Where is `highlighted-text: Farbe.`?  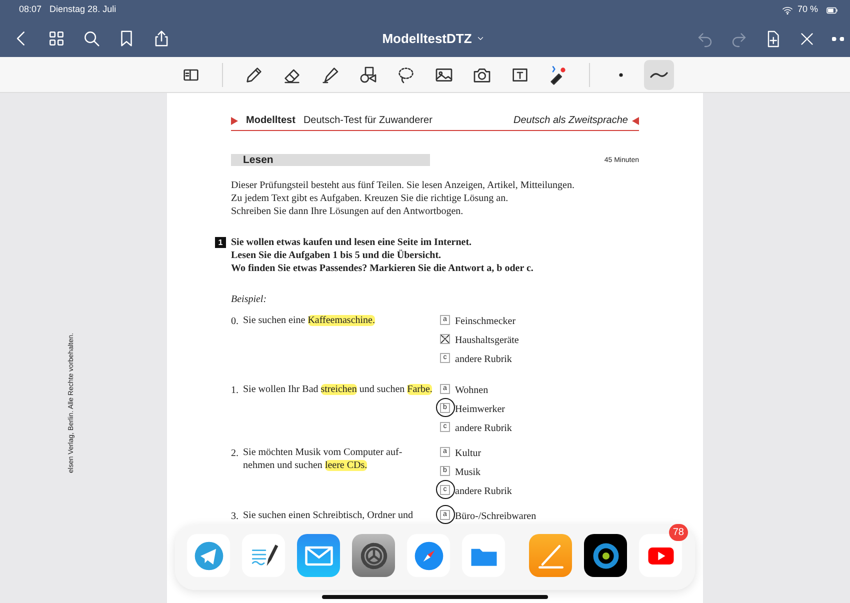 highlighted-text: Farbe. is located at coordinates (419, 389).